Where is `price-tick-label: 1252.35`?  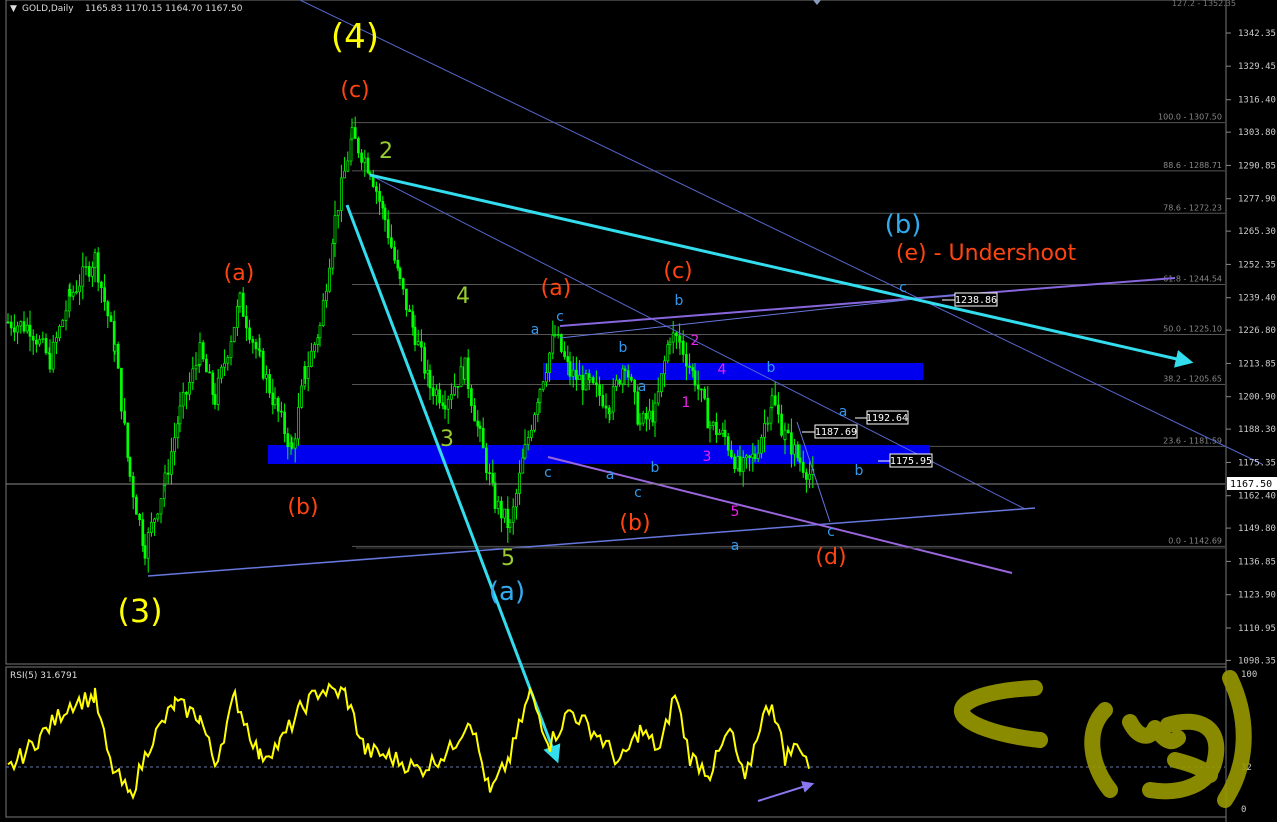
price-tick-label: 1252.35 is located at coordinates (1257, 265).